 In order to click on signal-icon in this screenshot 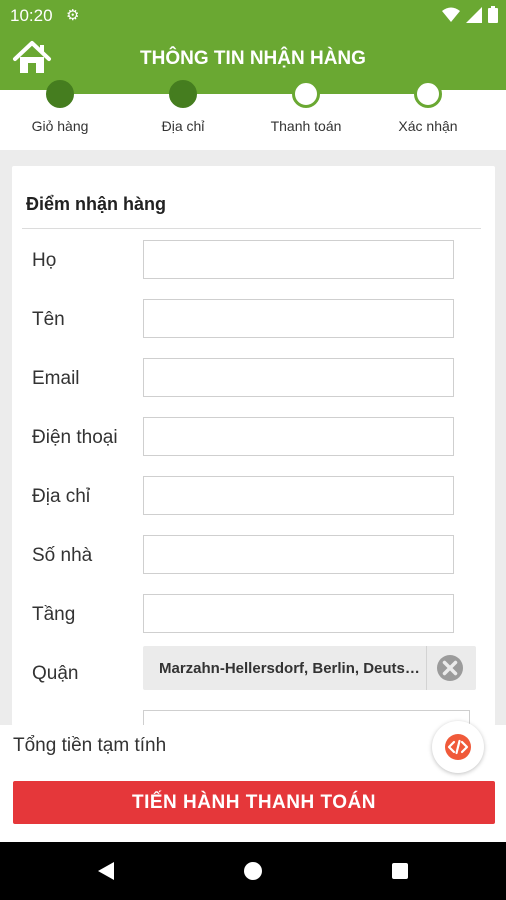, I will do `click(474, 14)`.